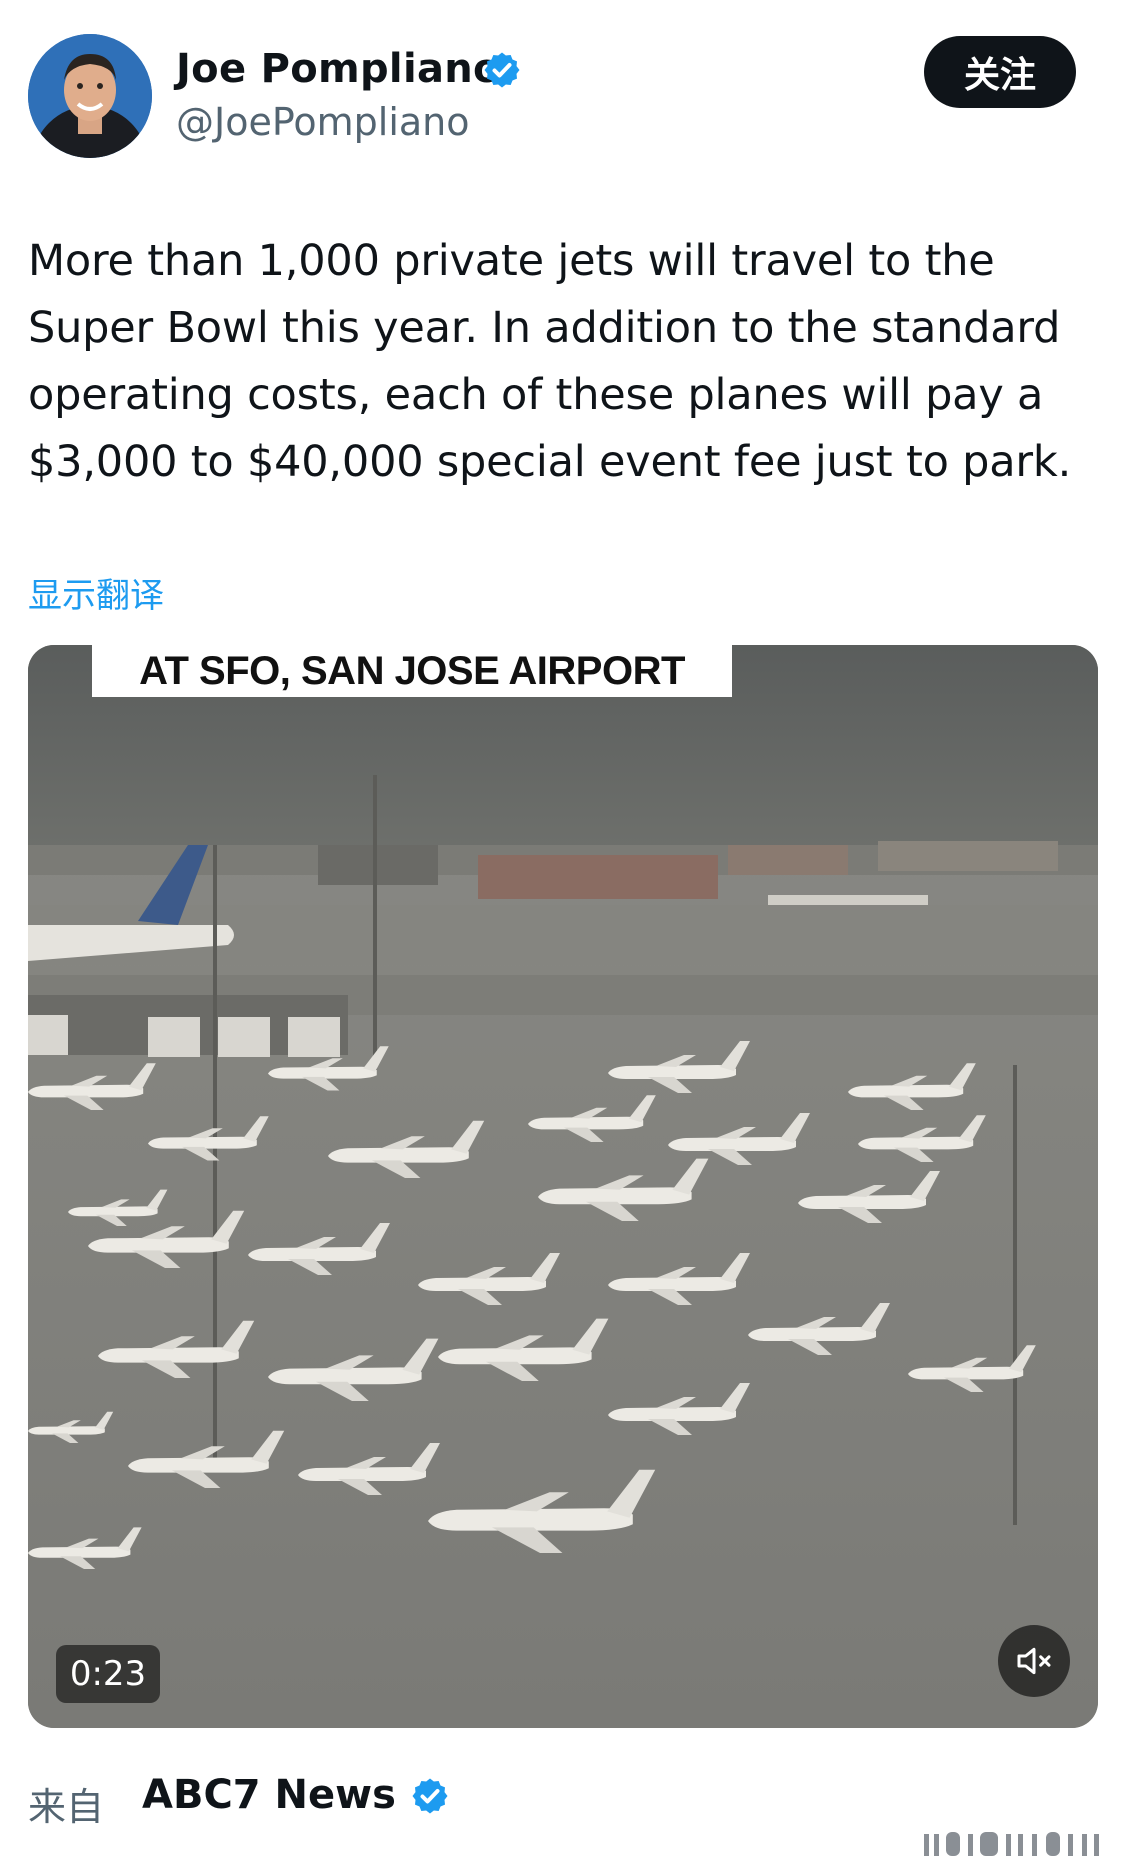 This screenshot has height=1859, width=1125. What do you see at coordinates (96, 592) in the screenshot?
I see `translate-link: 显示翻译` at bounding box center [96, 592].